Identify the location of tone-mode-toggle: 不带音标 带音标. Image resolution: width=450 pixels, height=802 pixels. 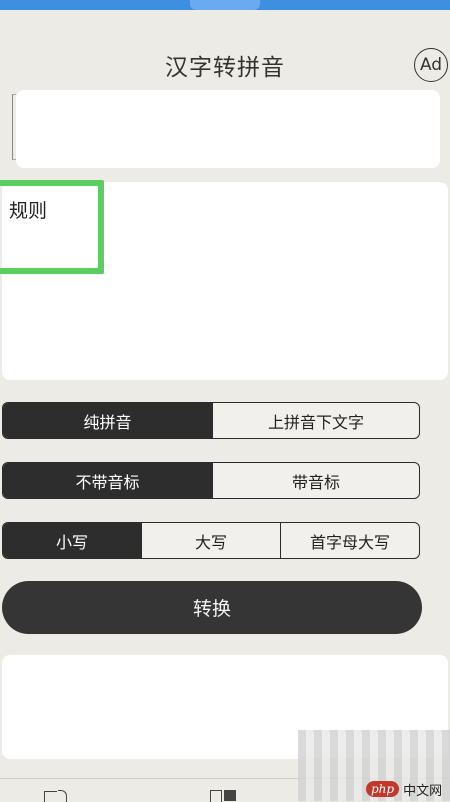
(211, 480).